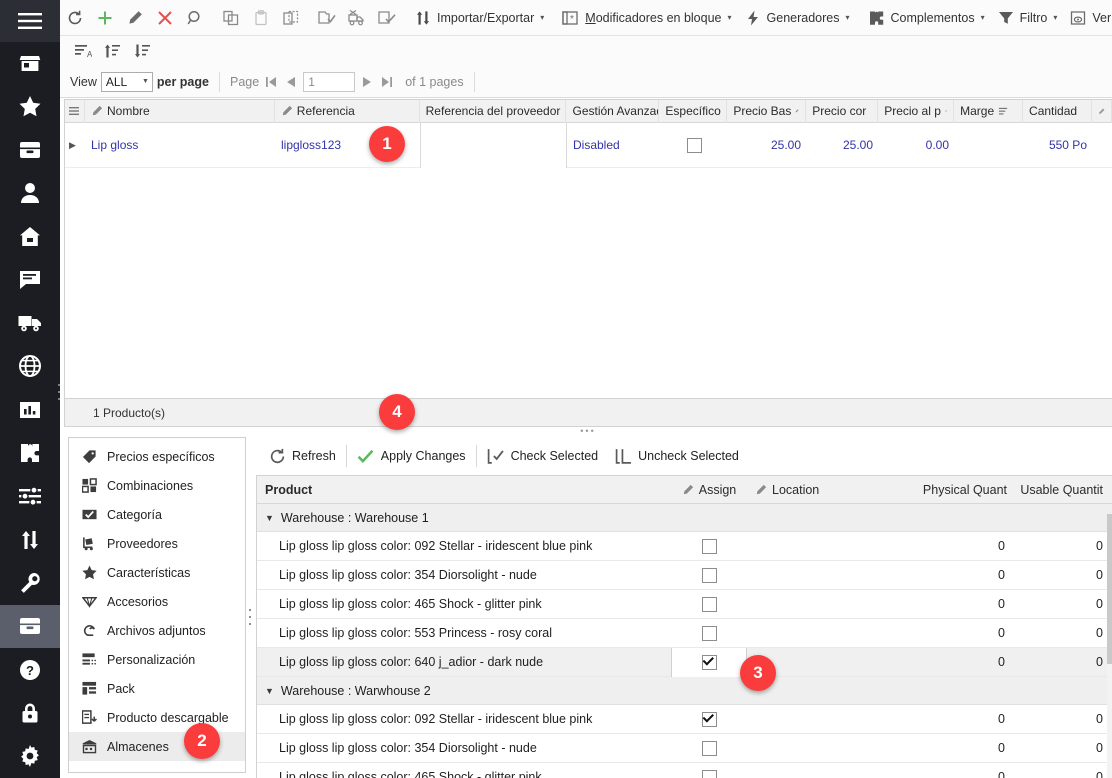 The height and width of the screenshot is (778, 1112). I want to click on warehouse-group-header: ▼ Warehouse : Warehouse 1, so click(684, 518).